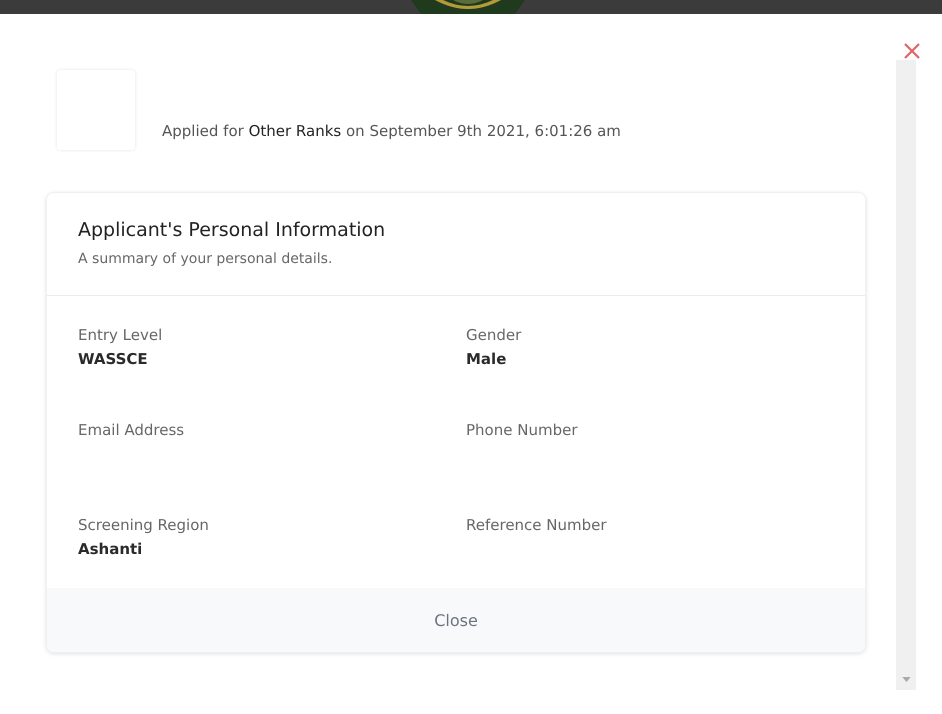 This screenshot has width=942, height=714. I want to click on application-summary: Applied for Other Ranks on September 9th 2021, 6:01:26 am, so click(391, 131).